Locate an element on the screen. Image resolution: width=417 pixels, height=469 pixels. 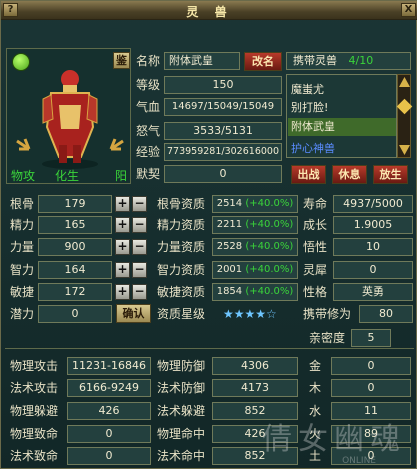
carry-header: 携带灵兽 4/10 is located at coordinates (348, 61).